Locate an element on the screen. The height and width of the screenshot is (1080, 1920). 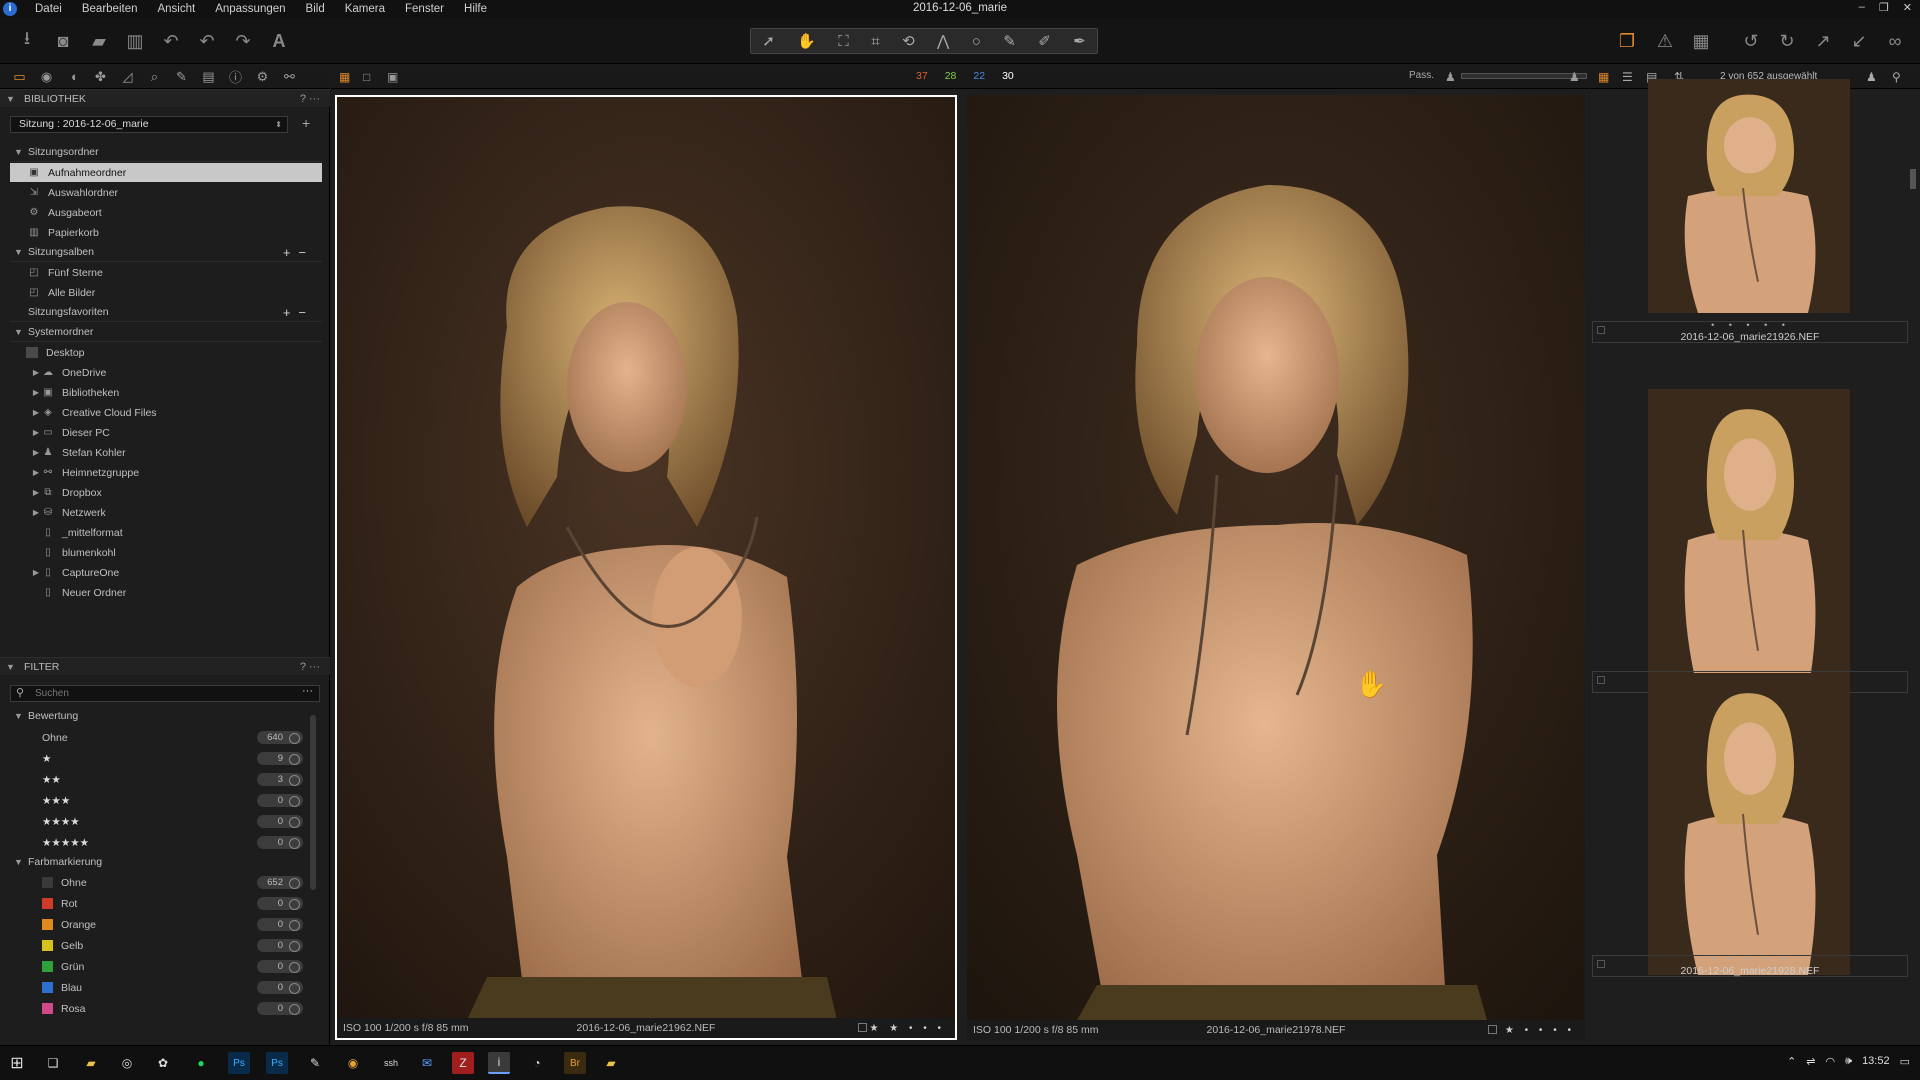
color-tab-icon: ✤ is located at coordinates (100, 77).